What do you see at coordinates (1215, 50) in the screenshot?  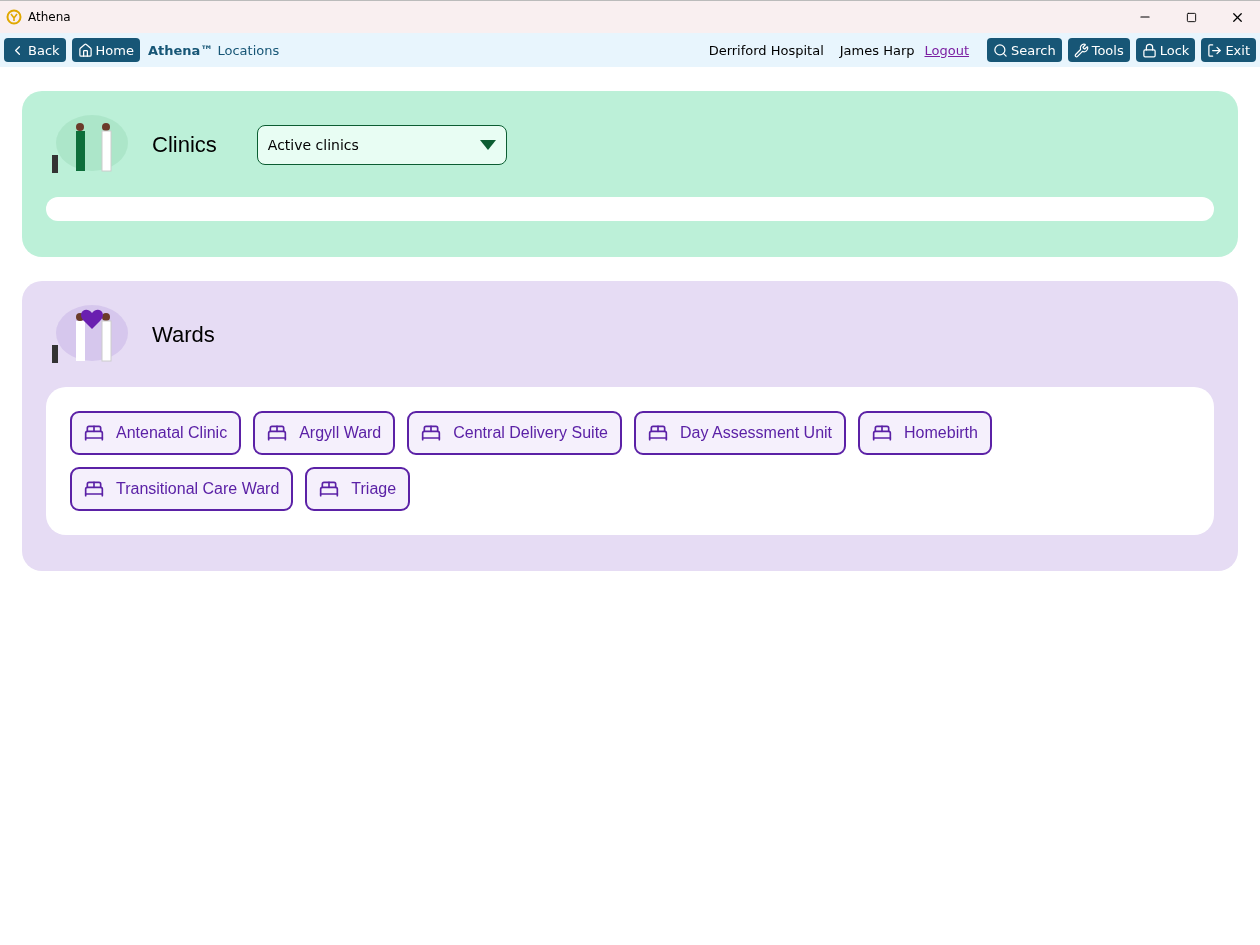 I see `exit-icon` at bounding box center [1215, 50].